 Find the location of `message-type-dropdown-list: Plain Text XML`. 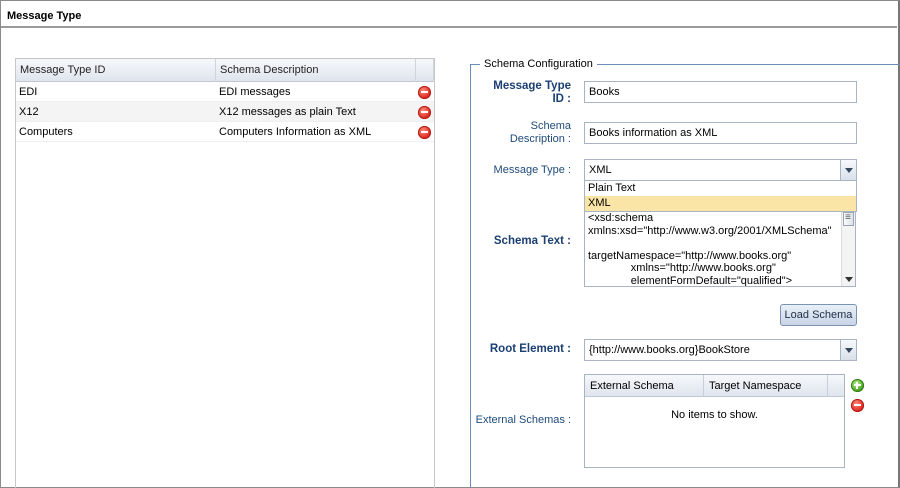

message-type-dropdown-list: Plain Text XML is located at coordinates (720, 196).